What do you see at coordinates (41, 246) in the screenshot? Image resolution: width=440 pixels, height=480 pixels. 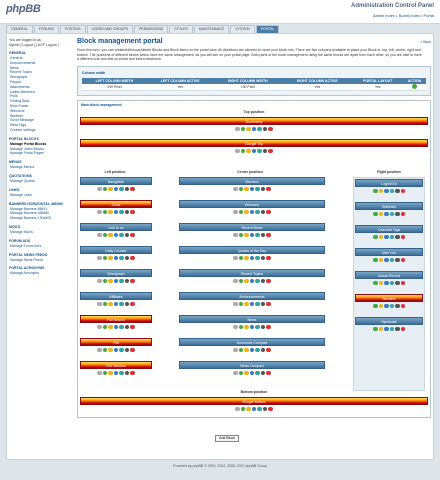 I see `sidebar-item: Manage Forum Ad's` at bounding box center [41, 246].